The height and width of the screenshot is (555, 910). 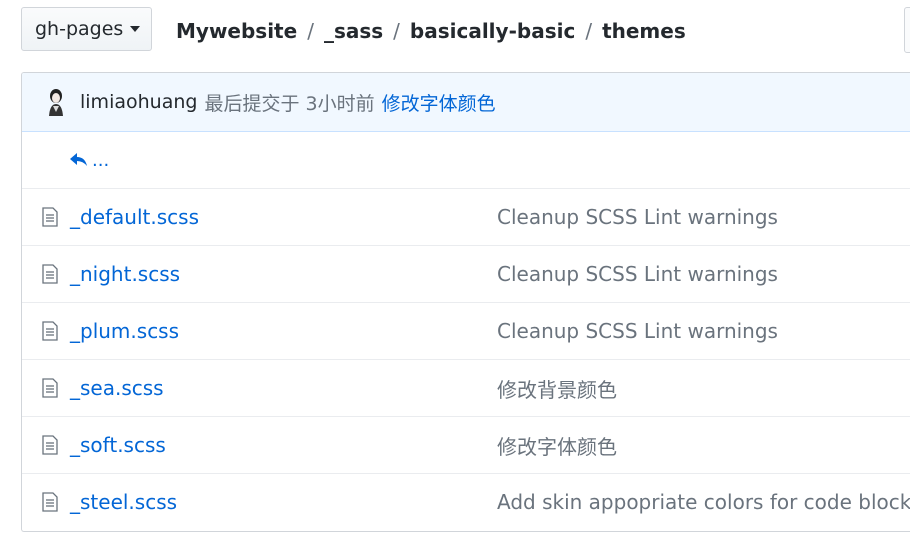 I want to click on file-name-link: _night.scss, so click(x=125, y=274).